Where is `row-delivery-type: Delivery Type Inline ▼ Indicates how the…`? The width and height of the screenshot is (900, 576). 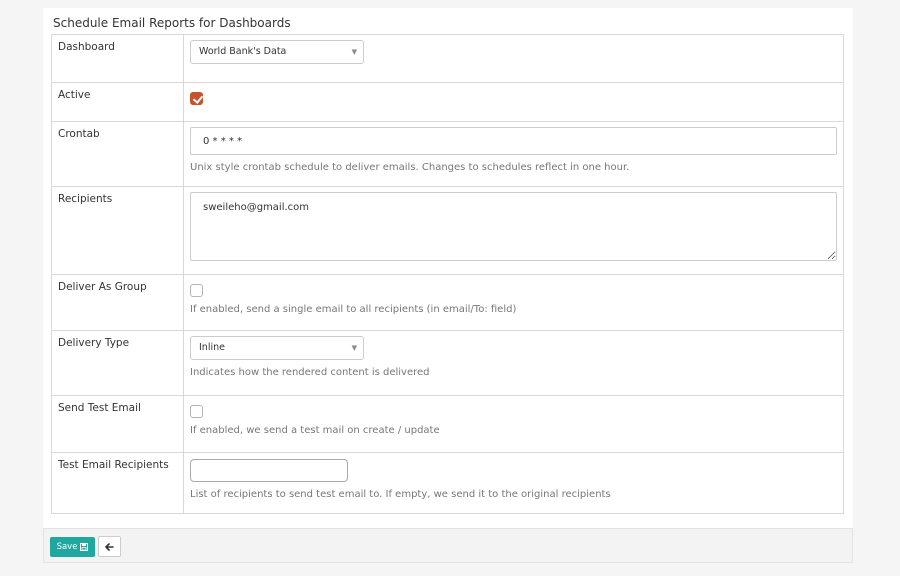
row-delivery-type: Delivery Type Inline ▼ Indicates how the… is located at coordinates (447, 363).